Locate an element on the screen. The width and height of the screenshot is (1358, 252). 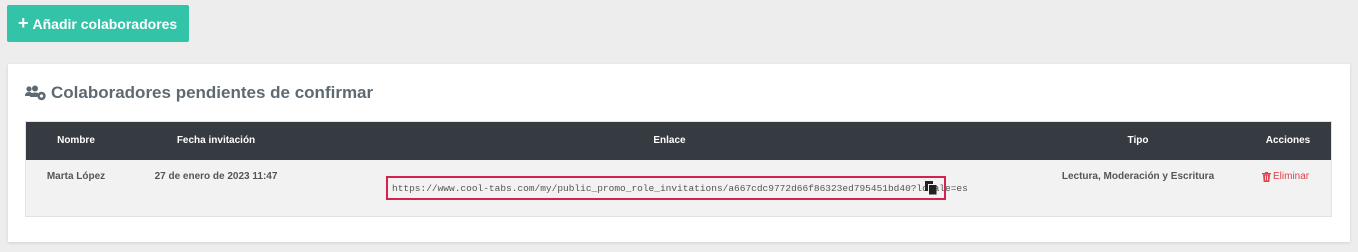
cell-date: 27 de enero de 2023 11:47 is located at coordinates (216, 176).